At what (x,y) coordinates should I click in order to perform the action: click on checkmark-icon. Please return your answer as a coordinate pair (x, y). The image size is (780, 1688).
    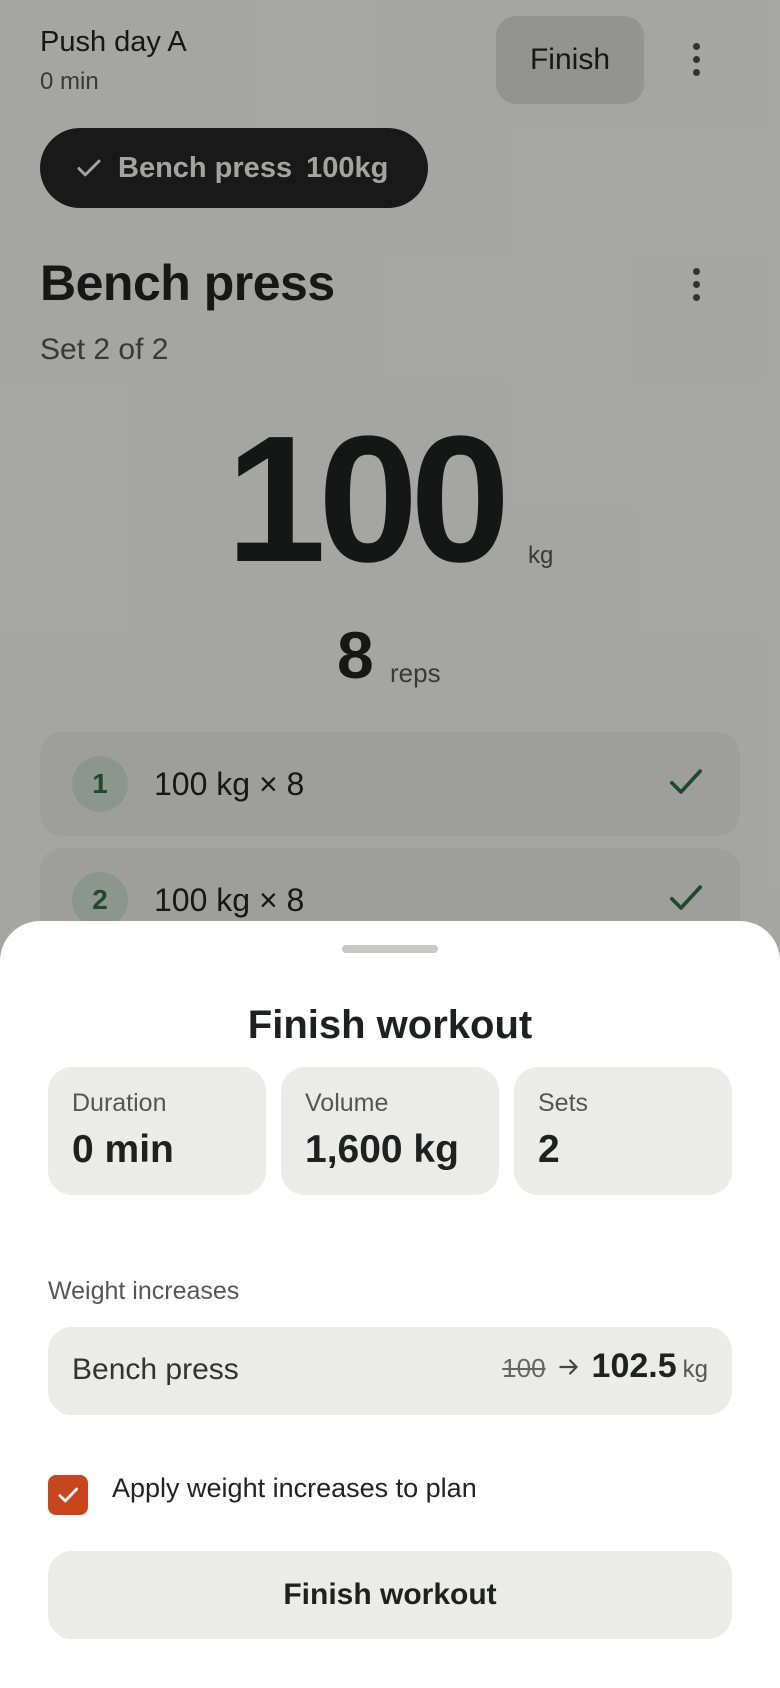
    Looking at the image, I should click on (68, 1495).